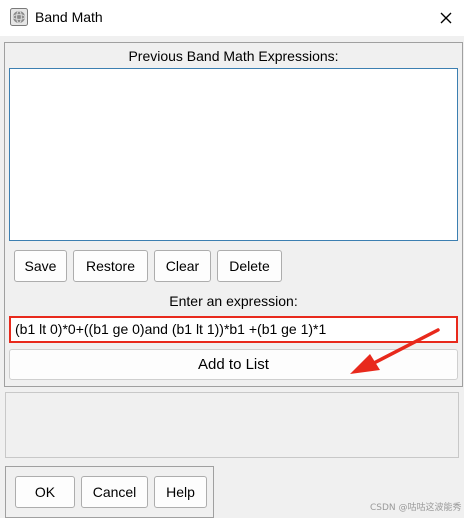 Image resolution: width=464 pixels, height=518 pixels. I want to click on previous-expressions-label: Previous Band Math Expressions:, so click(233, 56).